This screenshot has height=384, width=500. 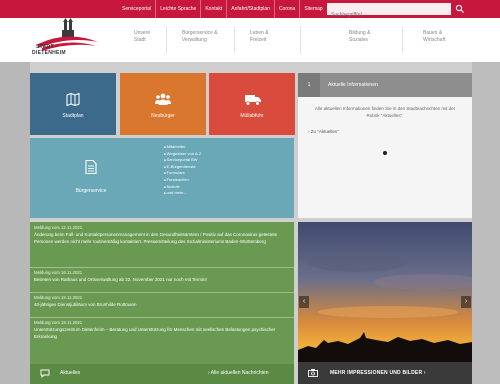 I want to click on all-news-link: › Alle aktuellen Nachrichten, so click(x=238, y=373).